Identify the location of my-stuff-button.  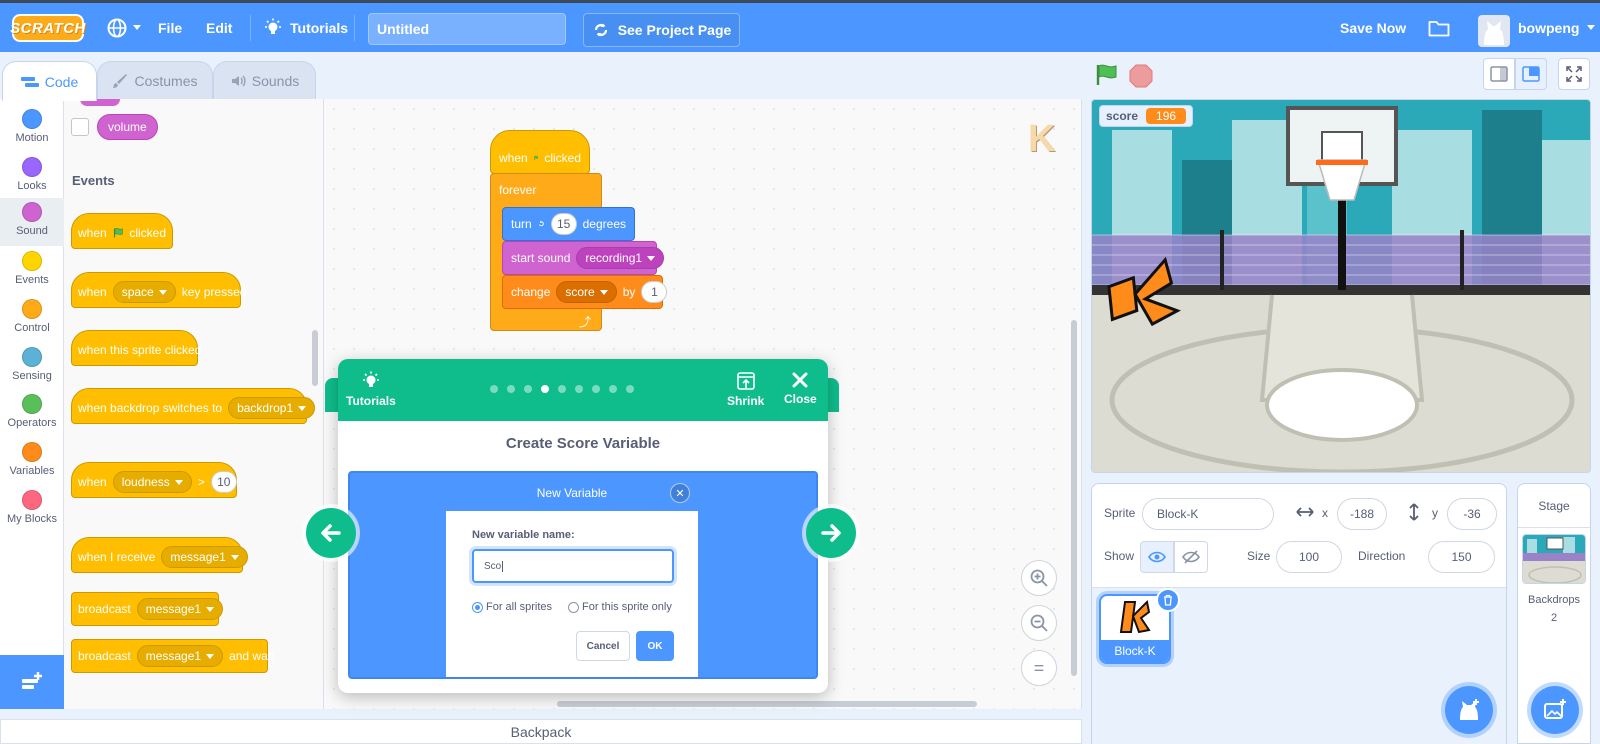
(1439, 27).